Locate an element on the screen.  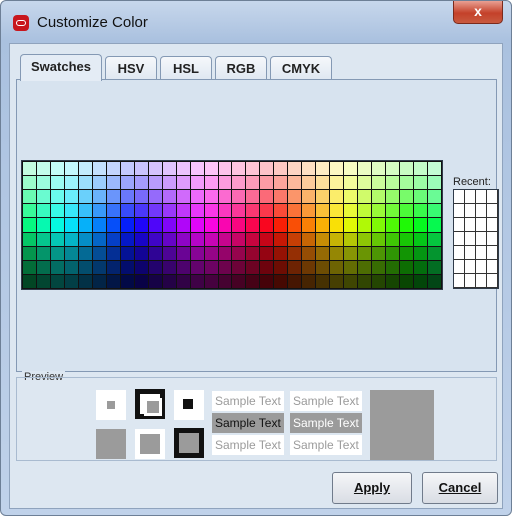
tab-hsv: HSV is located at coordinates (131, 68).